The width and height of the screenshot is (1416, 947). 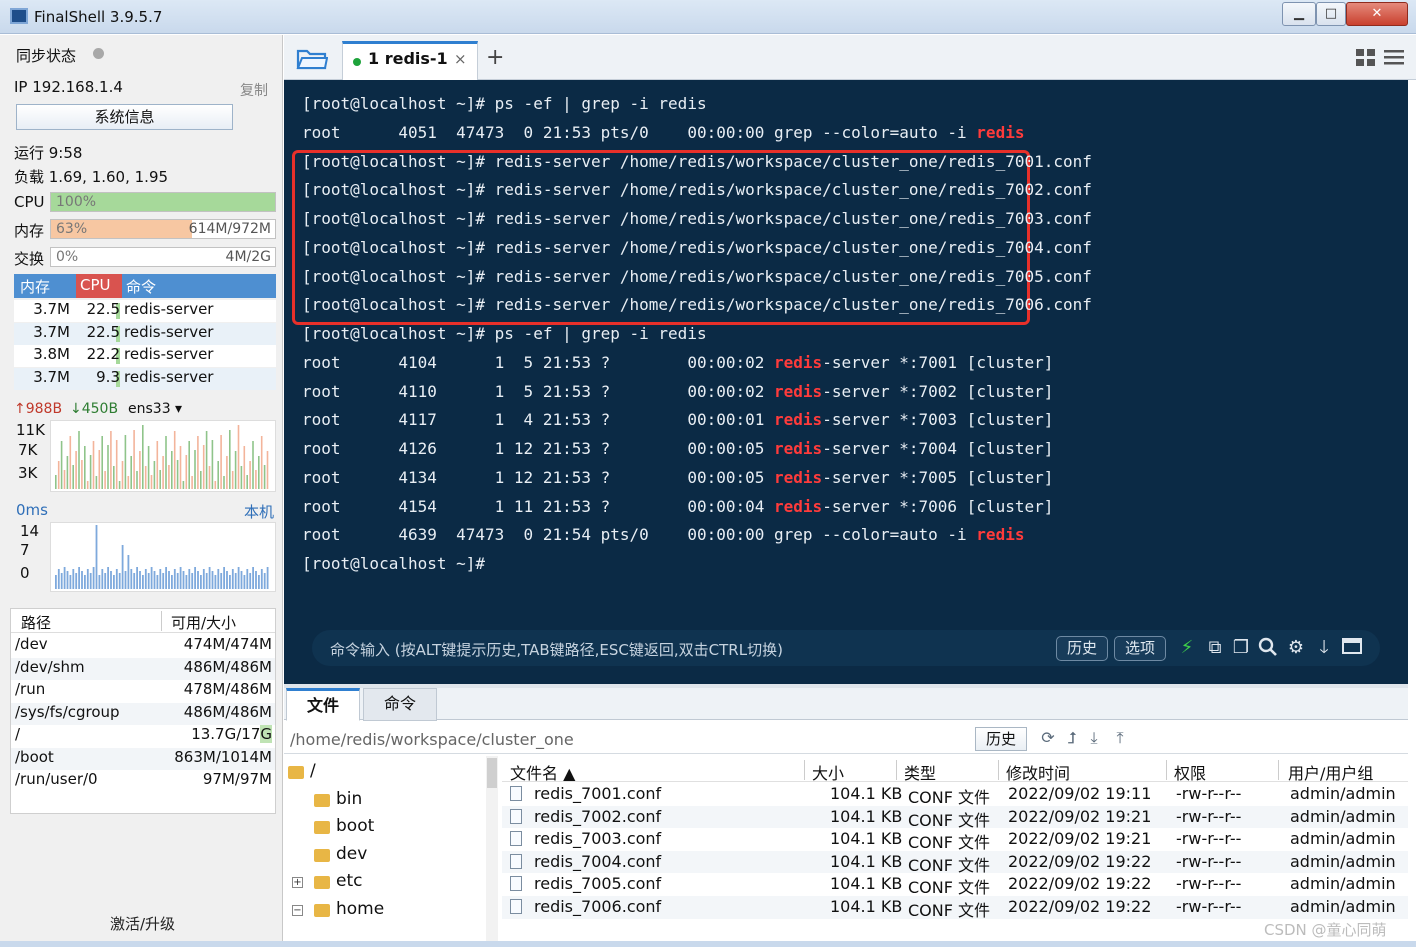 What do you see at coordinates (1324, 648) in the screenshot?
I see `download-arrow-icon: 🡓` at bounding box center [1324, 648].